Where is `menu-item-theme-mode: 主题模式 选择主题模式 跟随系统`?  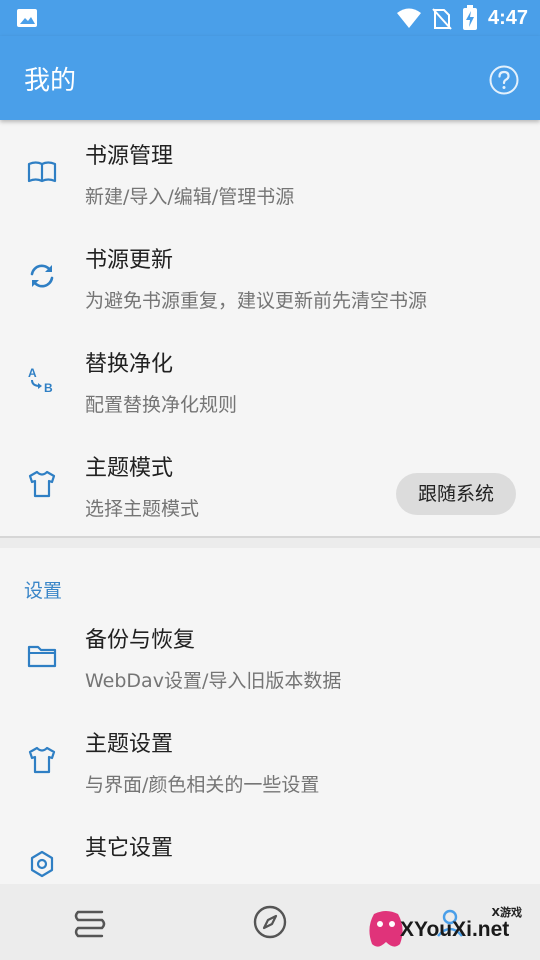
menu-item-theme-mode: 主题模式 选择主题模式 跟随系统 is located at coordinates (270, 484).